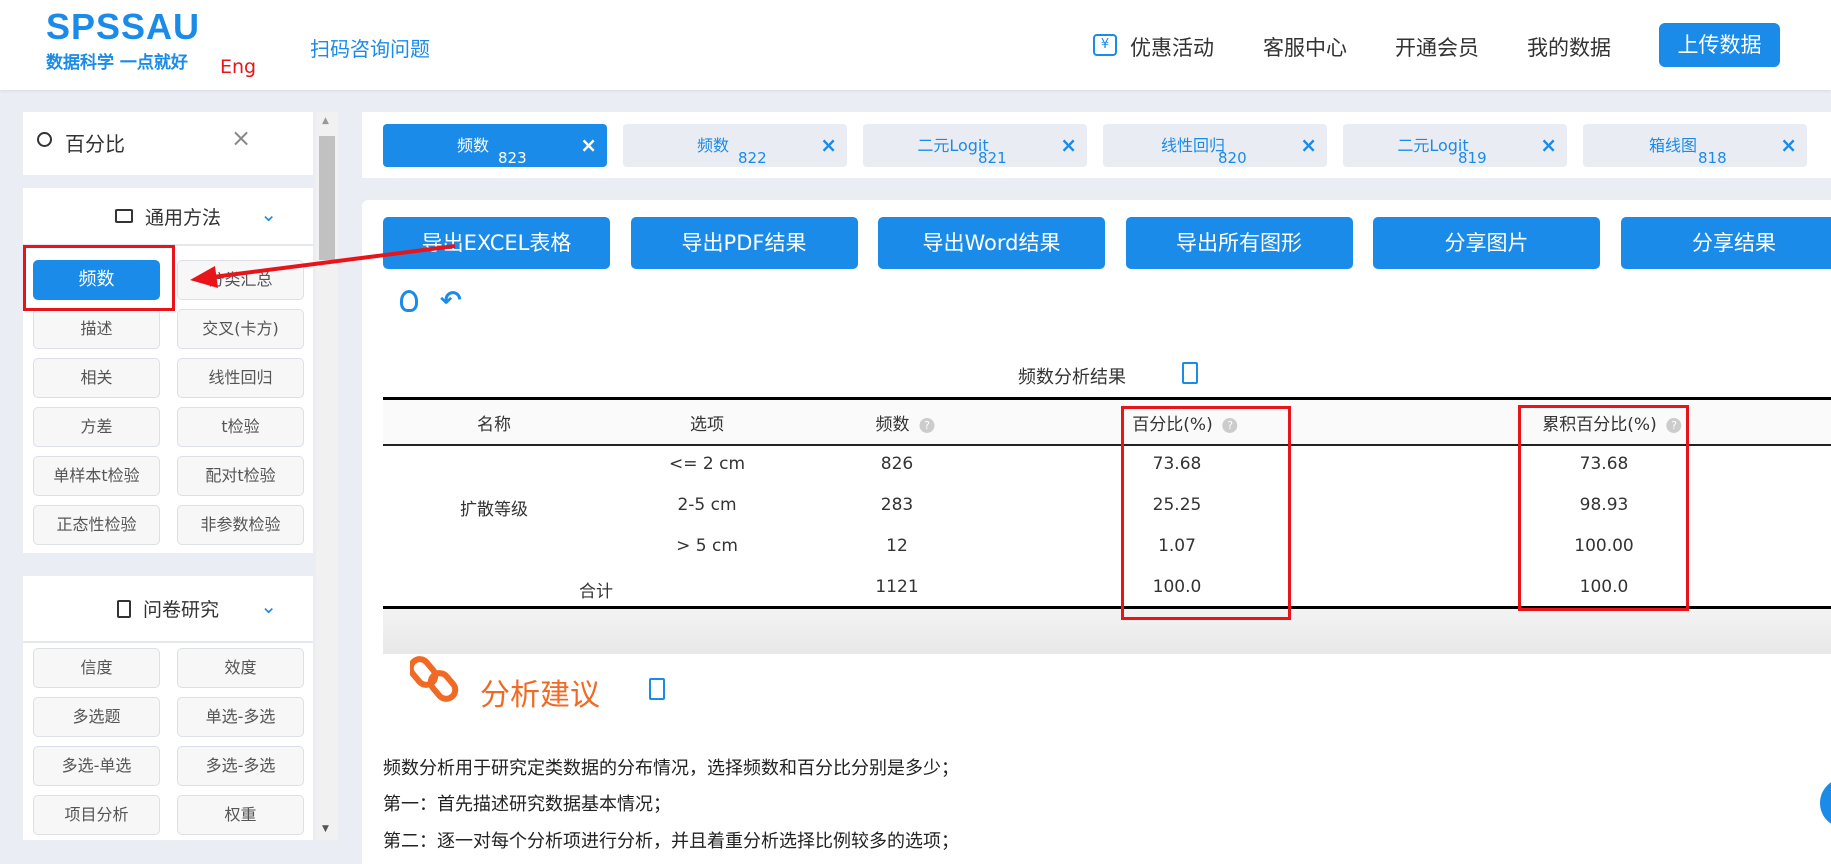  I want to click on document-icon, so click(123, 608).